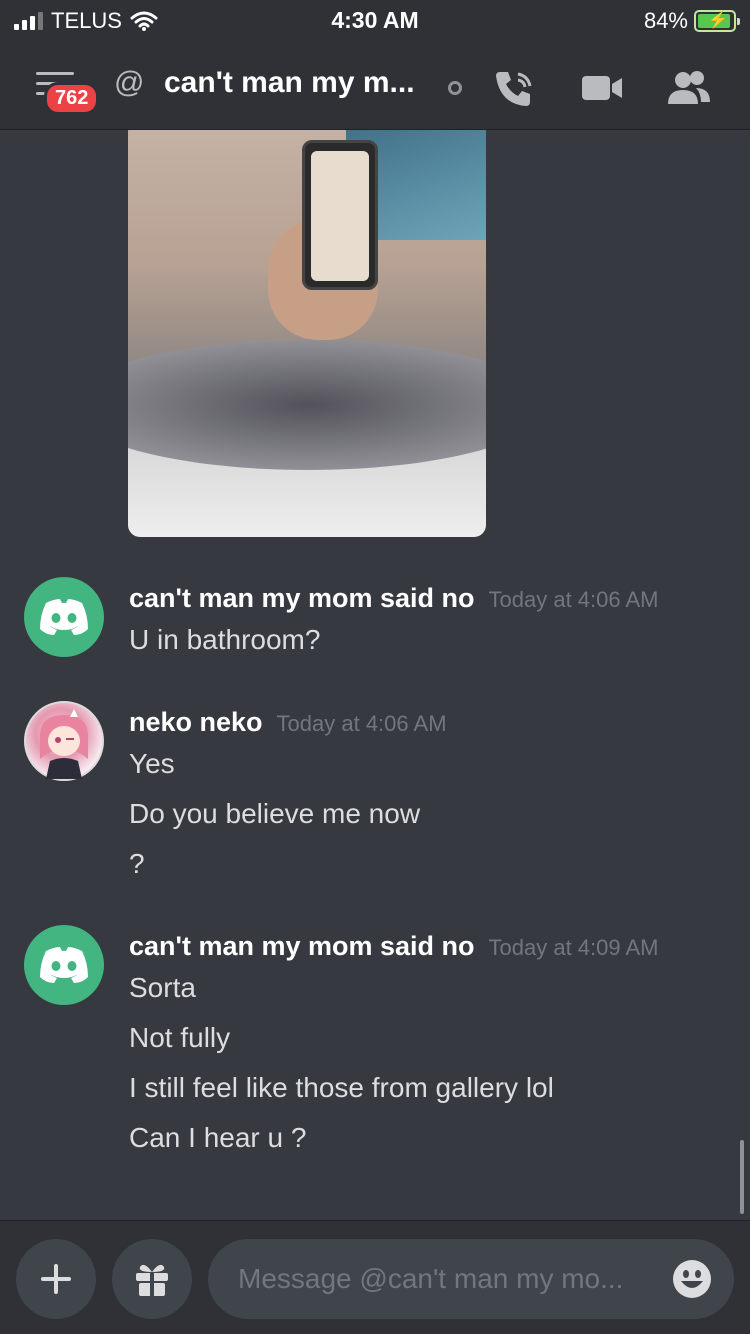 This screenshot has width=750, height=1334. Describe the element at coordinates (162, 987) in the screenshot. I see `message-line: Sorta` at that location.